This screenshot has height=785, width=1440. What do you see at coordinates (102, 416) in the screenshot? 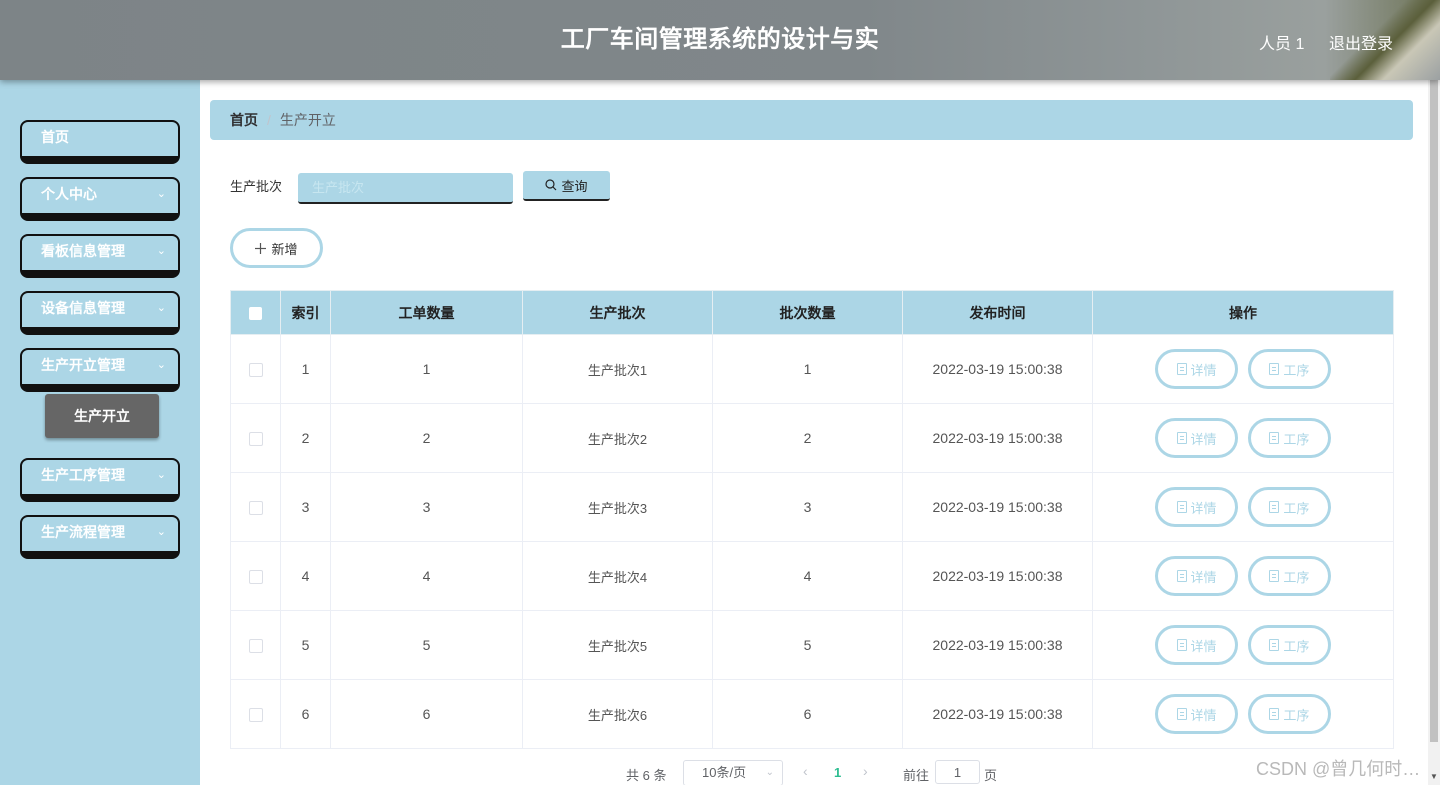
I see `sidebar-subitem-production-open: 生产开立` at bounding box center [102, 416].